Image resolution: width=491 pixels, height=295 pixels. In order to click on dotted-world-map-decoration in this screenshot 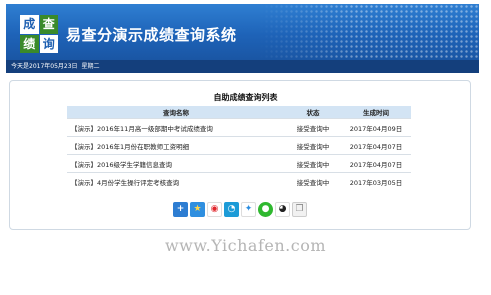, I will do `click(369, 32)`.